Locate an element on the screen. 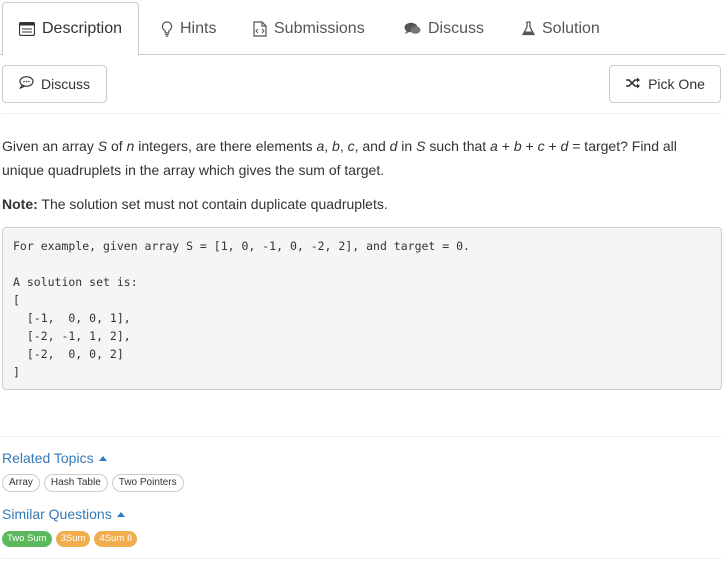 This screenshot has width=726, height=569. discuss-button: Discuss is located at coordinates (54, 84).